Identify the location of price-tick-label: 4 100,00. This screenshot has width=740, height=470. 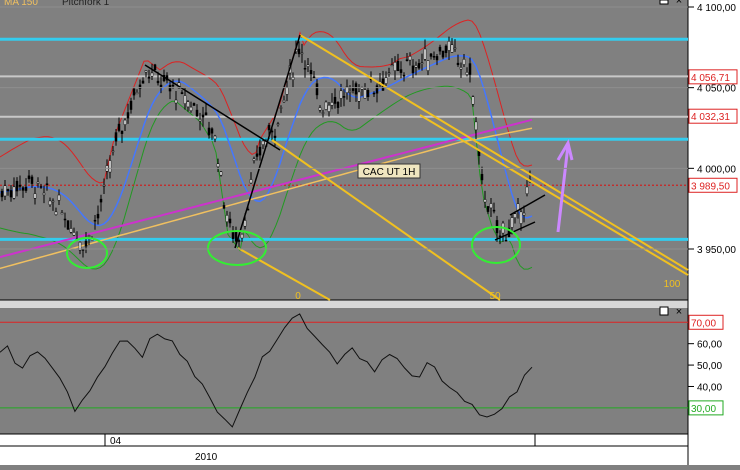
(716, 8).